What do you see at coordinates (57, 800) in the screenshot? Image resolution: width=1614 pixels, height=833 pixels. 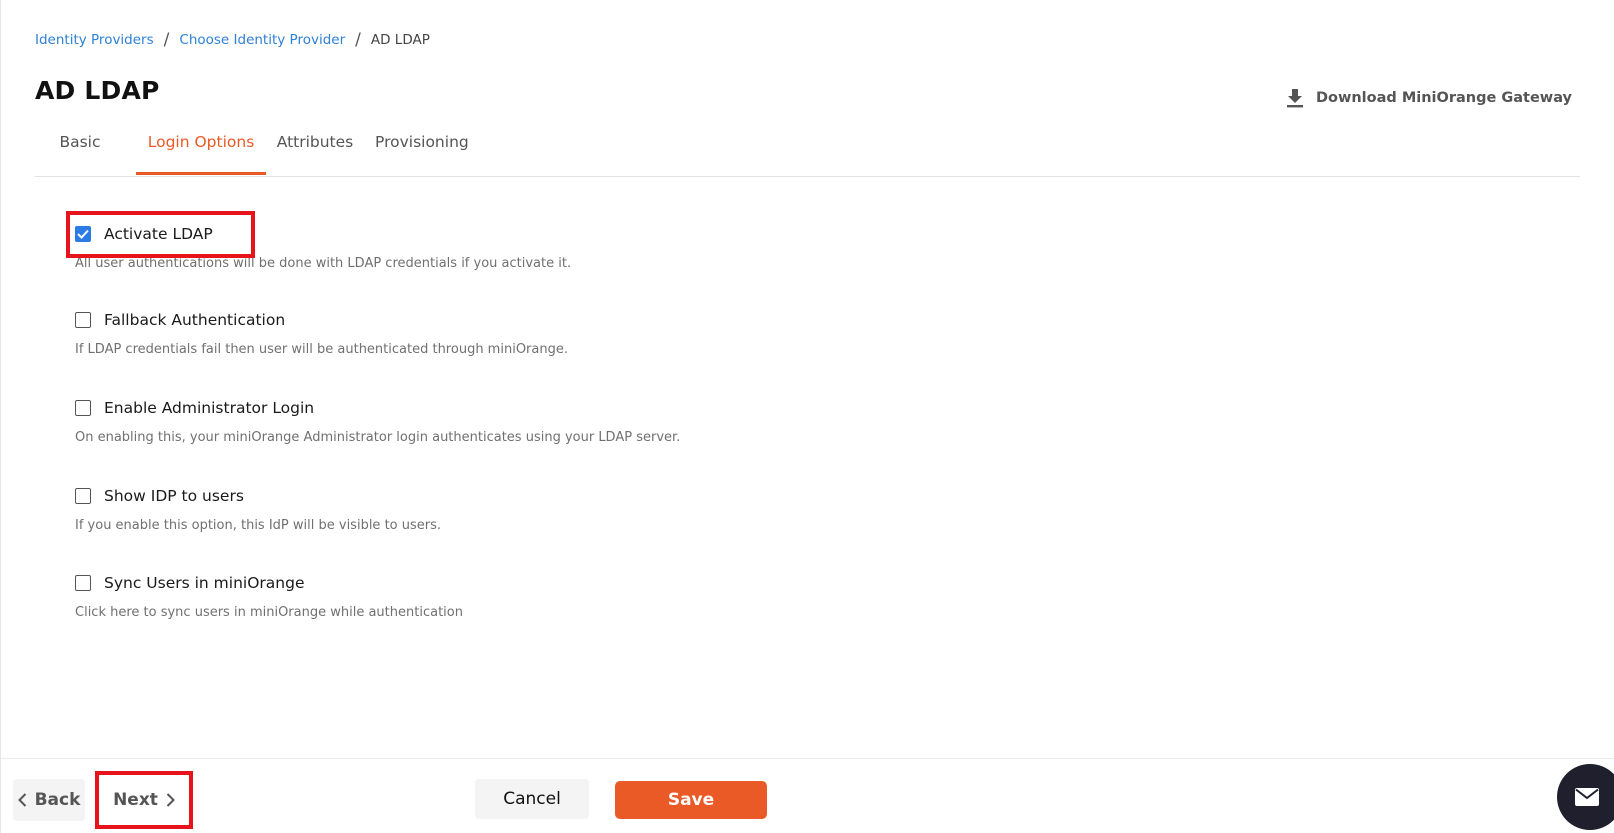 I see `back-button-label: Back` at bounding box center [57, 800].